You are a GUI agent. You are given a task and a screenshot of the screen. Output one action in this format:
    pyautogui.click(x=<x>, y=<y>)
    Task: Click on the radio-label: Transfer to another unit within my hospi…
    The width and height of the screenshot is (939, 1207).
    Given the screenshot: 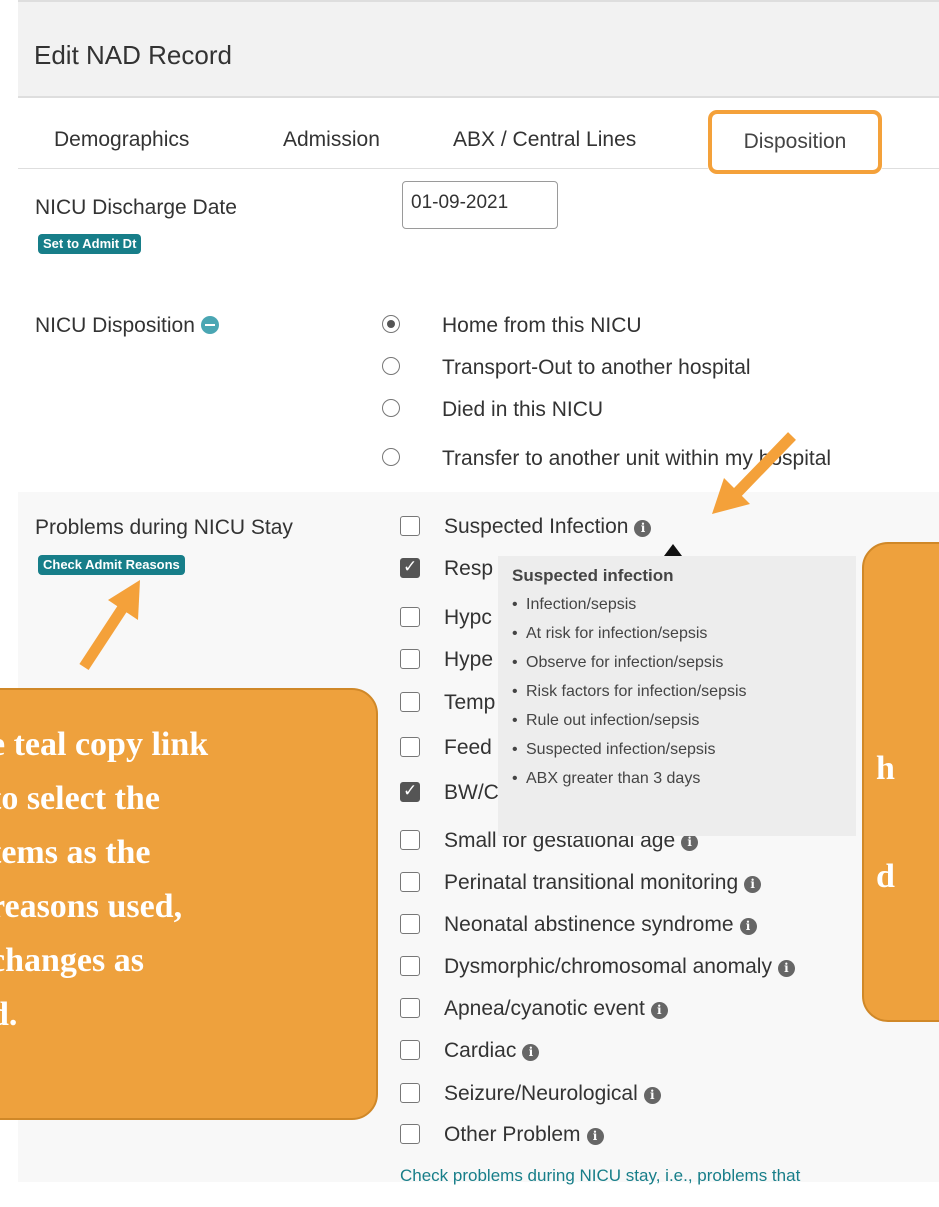 What is the action you would take?
    pyautogui.click(x=637, y=458)
    